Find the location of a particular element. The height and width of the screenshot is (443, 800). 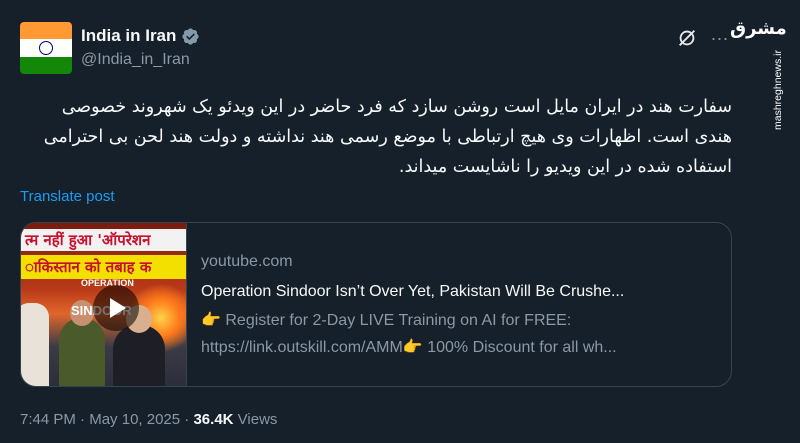

flag-white-band is located at coordinates (46, 48).